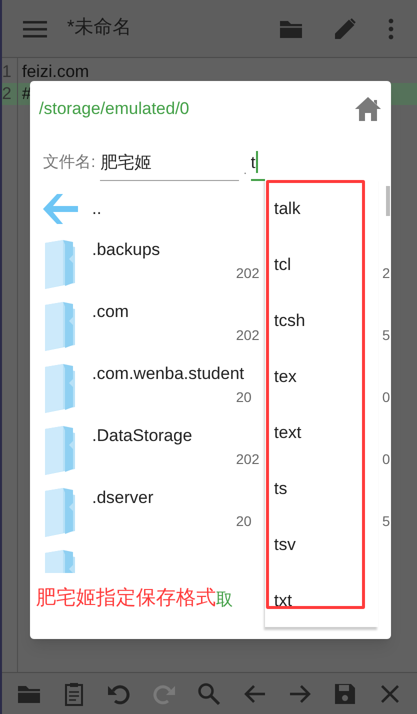 Image resolution: width=417 pixels, height=714 pixels. I want to click on suggestion-item: ts, so click(321, 502).